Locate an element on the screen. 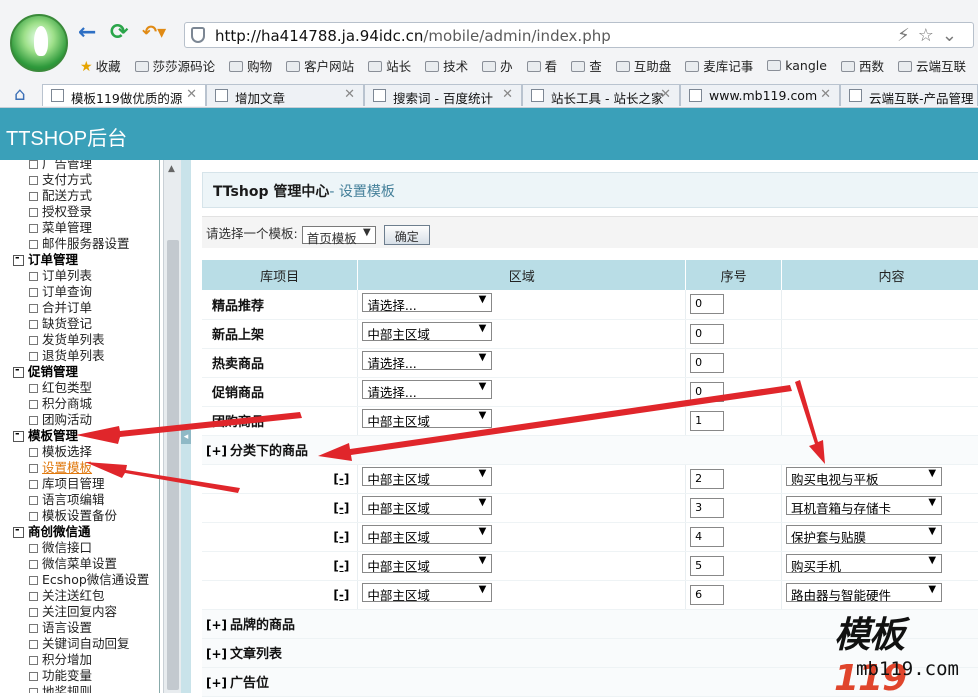 The height and width of the screenshot is (699, 978). bookmark-item: ★ 收藏 is located at coordinates (100, 65).